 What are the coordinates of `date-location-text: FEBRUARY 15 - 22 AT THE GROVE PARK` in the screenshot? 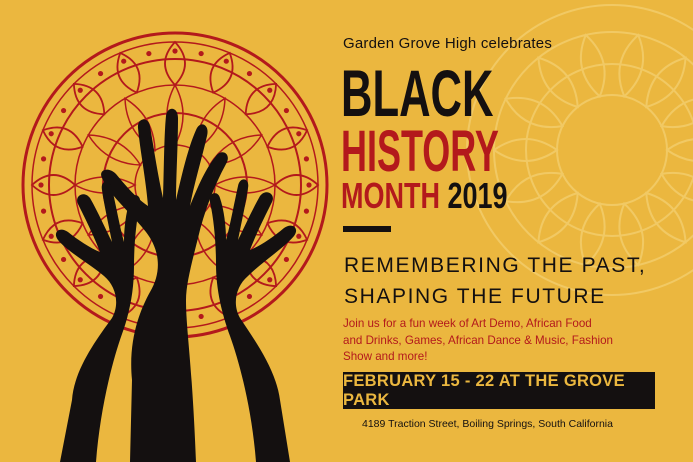 It's located at (484, 390).